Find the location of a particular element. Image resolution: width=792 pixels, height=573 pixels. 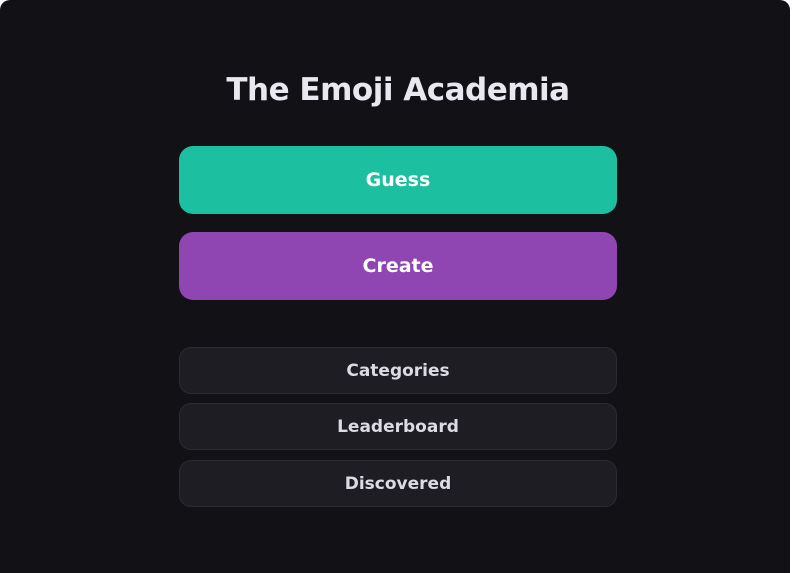

categories-button-label: Categories is located at coordinates (398, 370).